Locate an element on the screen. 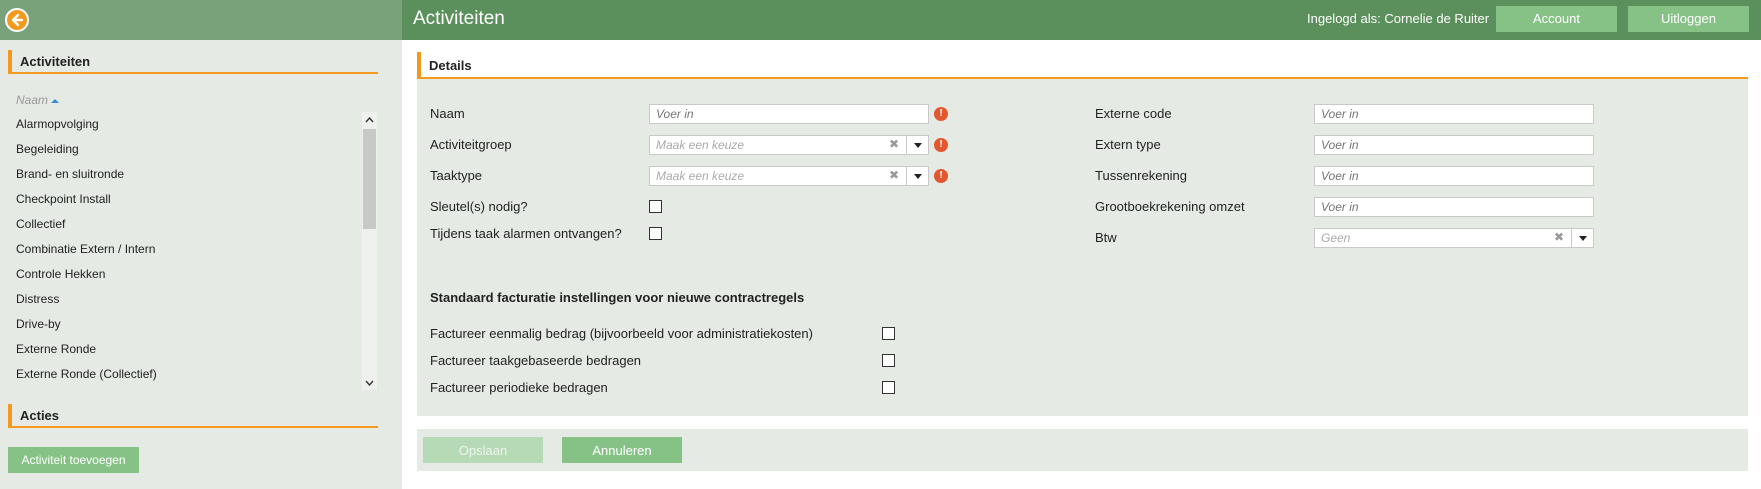 This screenshot has width=1761, height=489. taak-checkbox is located at coordinates (888, 360).